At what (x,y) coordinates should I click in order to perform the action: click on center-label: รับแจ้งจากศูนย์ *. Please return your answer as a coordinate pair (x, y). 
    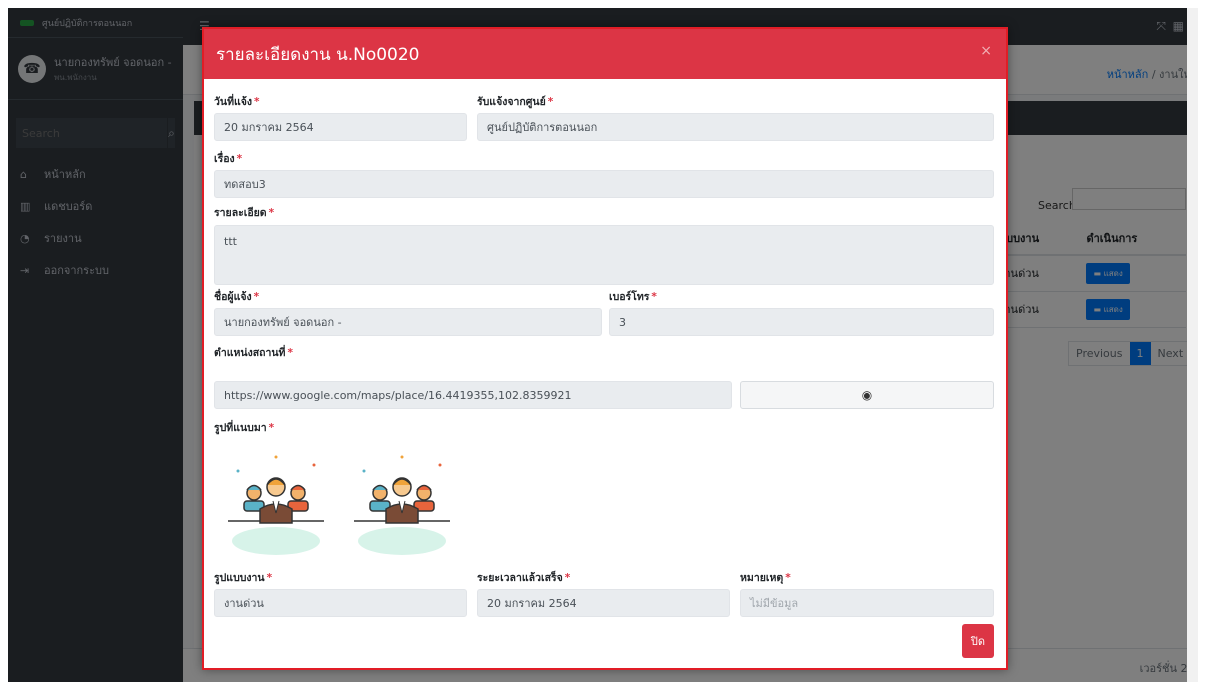
    Looking at the image, I should click on (515, 102).